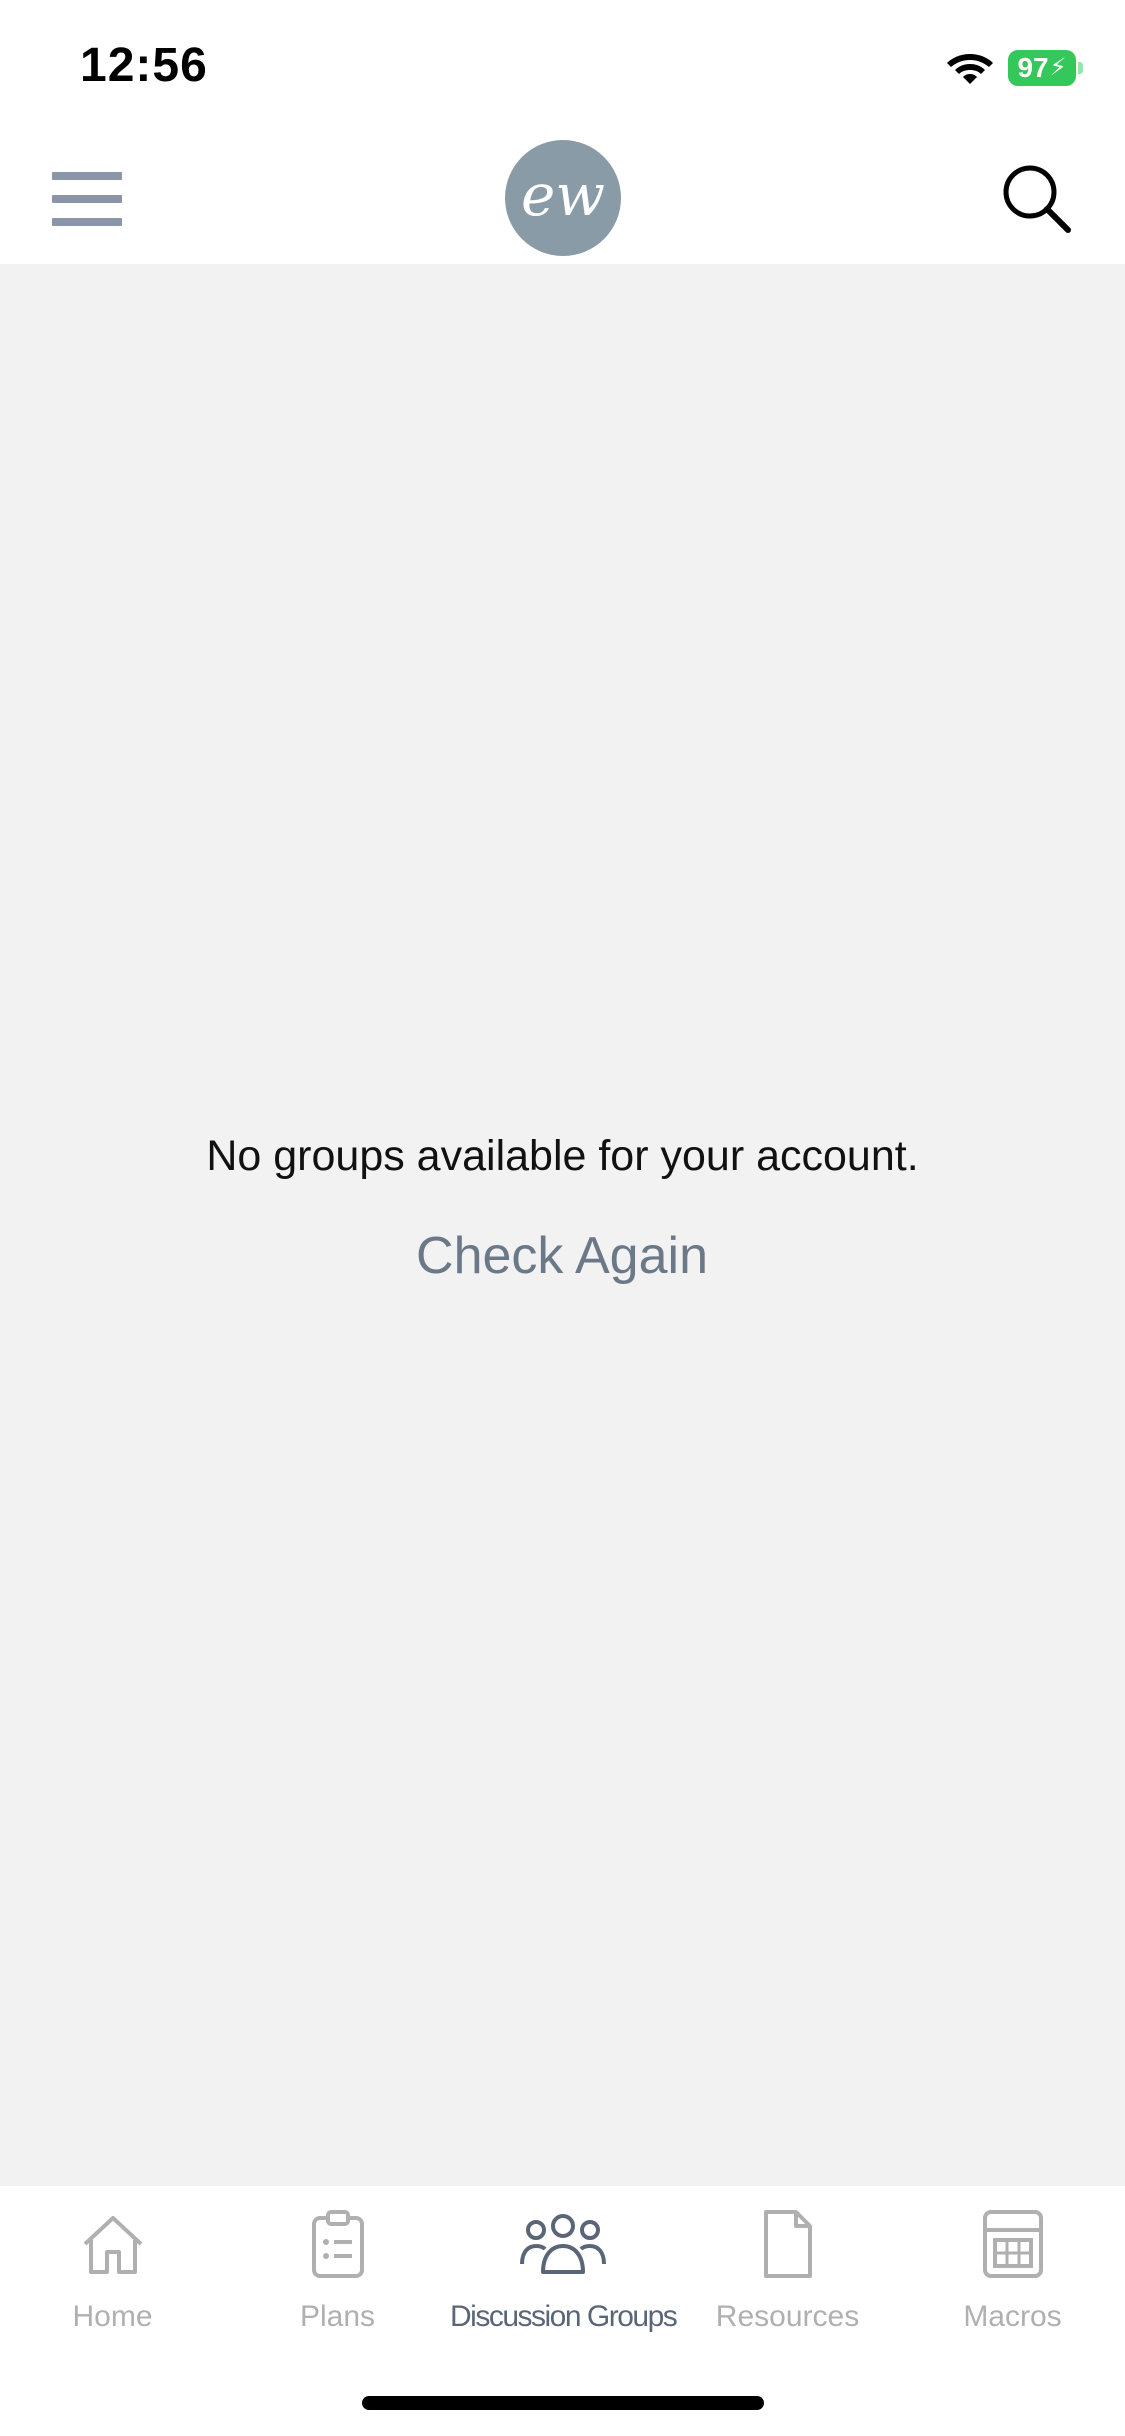  Describe the element at coordinates (87, 199) in the screenshot. I see `hamburger-menu-icon` at that location.